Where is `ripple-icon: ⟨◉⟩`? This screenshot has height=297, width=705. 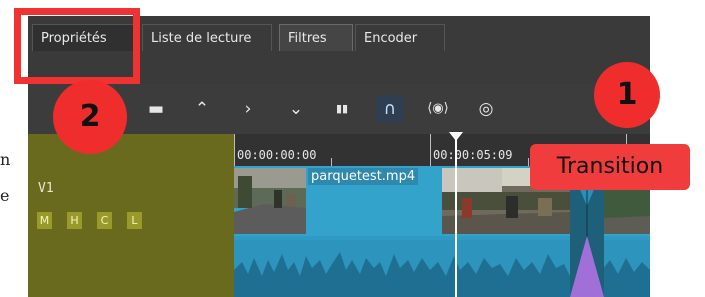
ripple-icon: ⟨◉⟩ is located at coordinates (438, 108).